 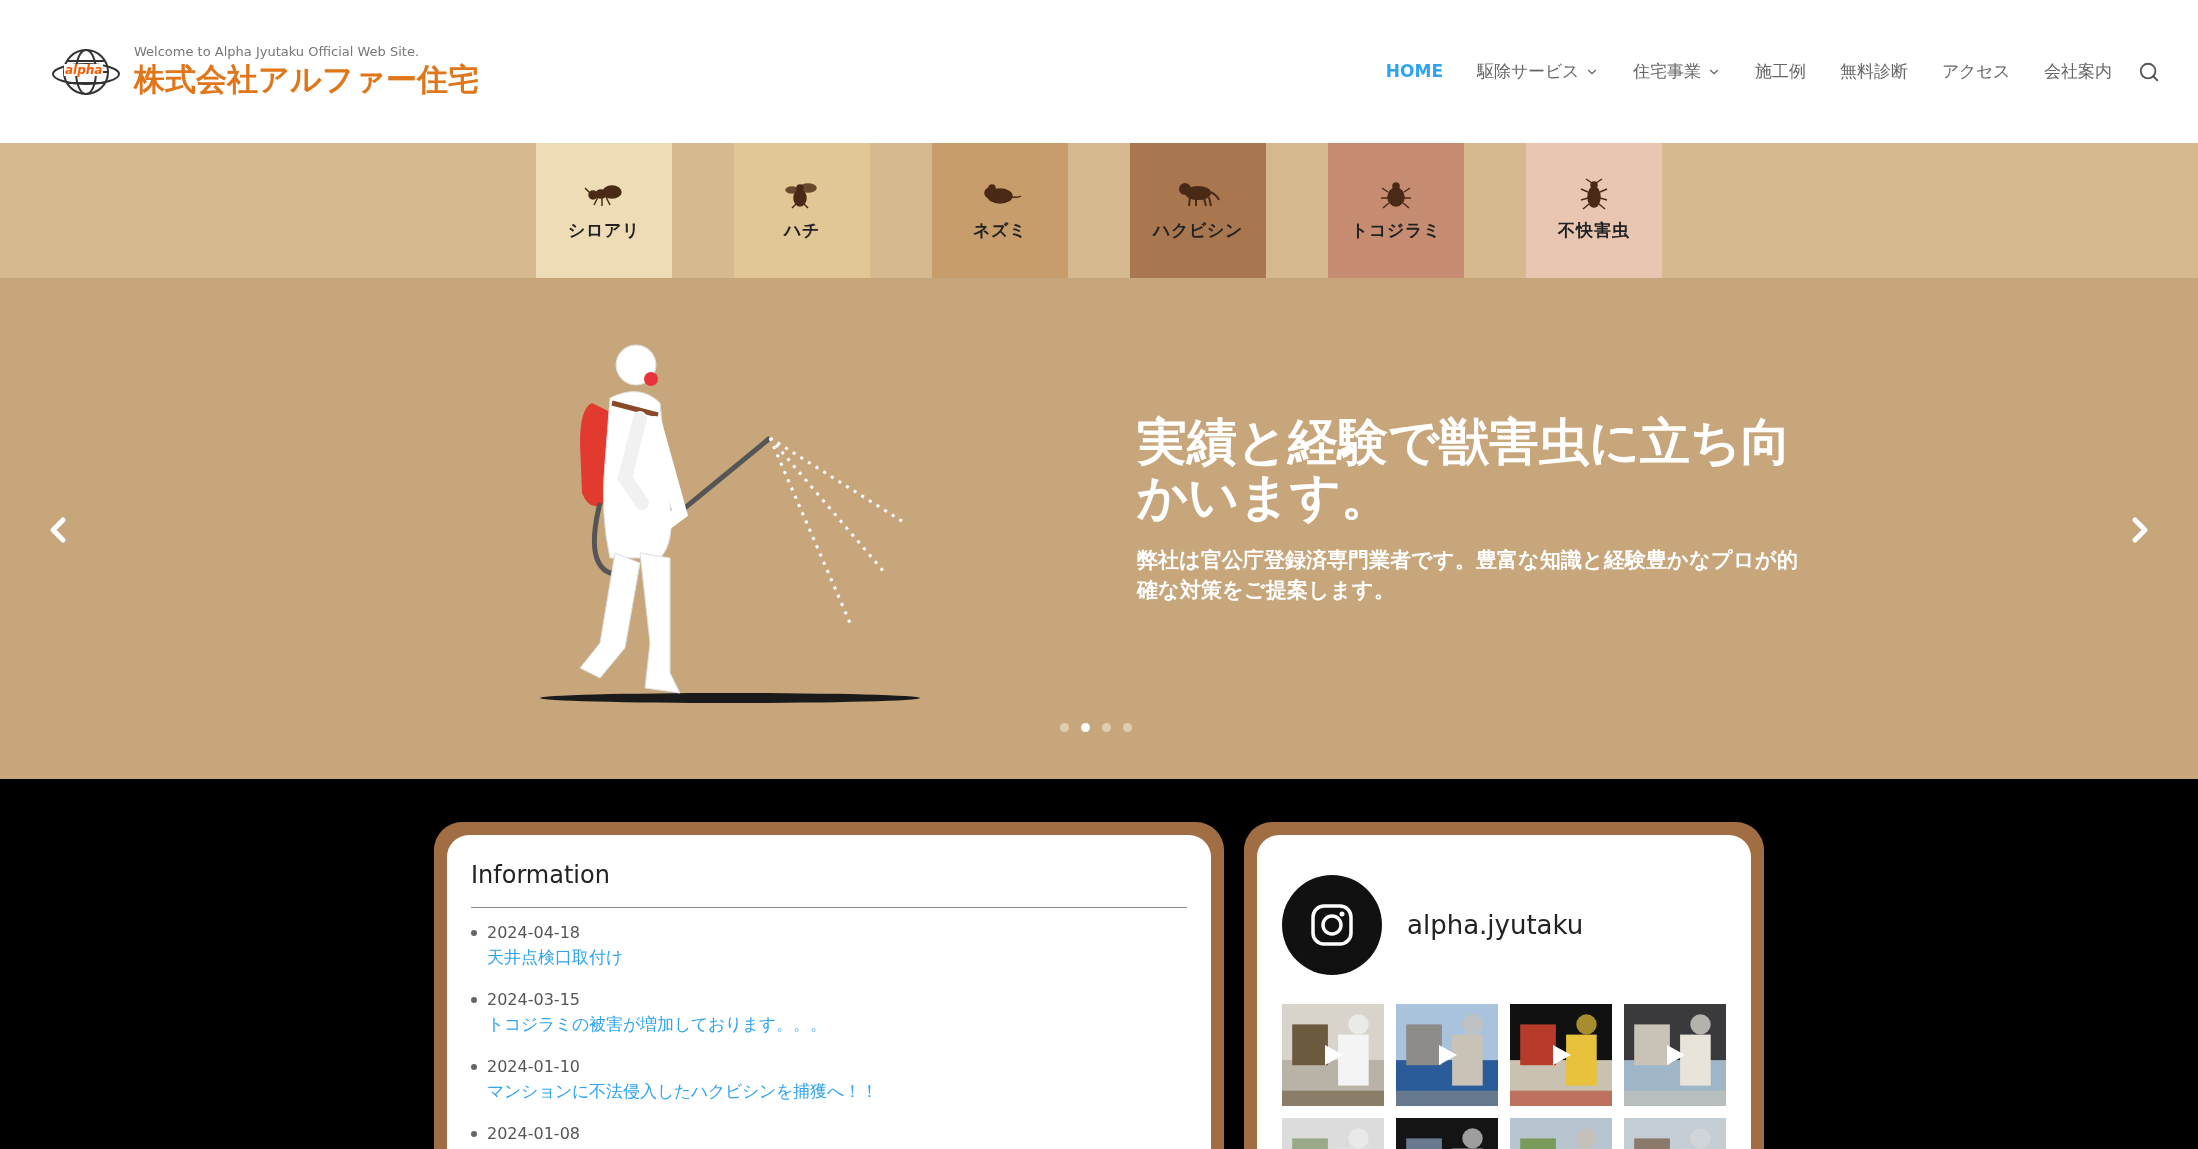 I want to click on instagram-icon, so click(x=1332, y=925).